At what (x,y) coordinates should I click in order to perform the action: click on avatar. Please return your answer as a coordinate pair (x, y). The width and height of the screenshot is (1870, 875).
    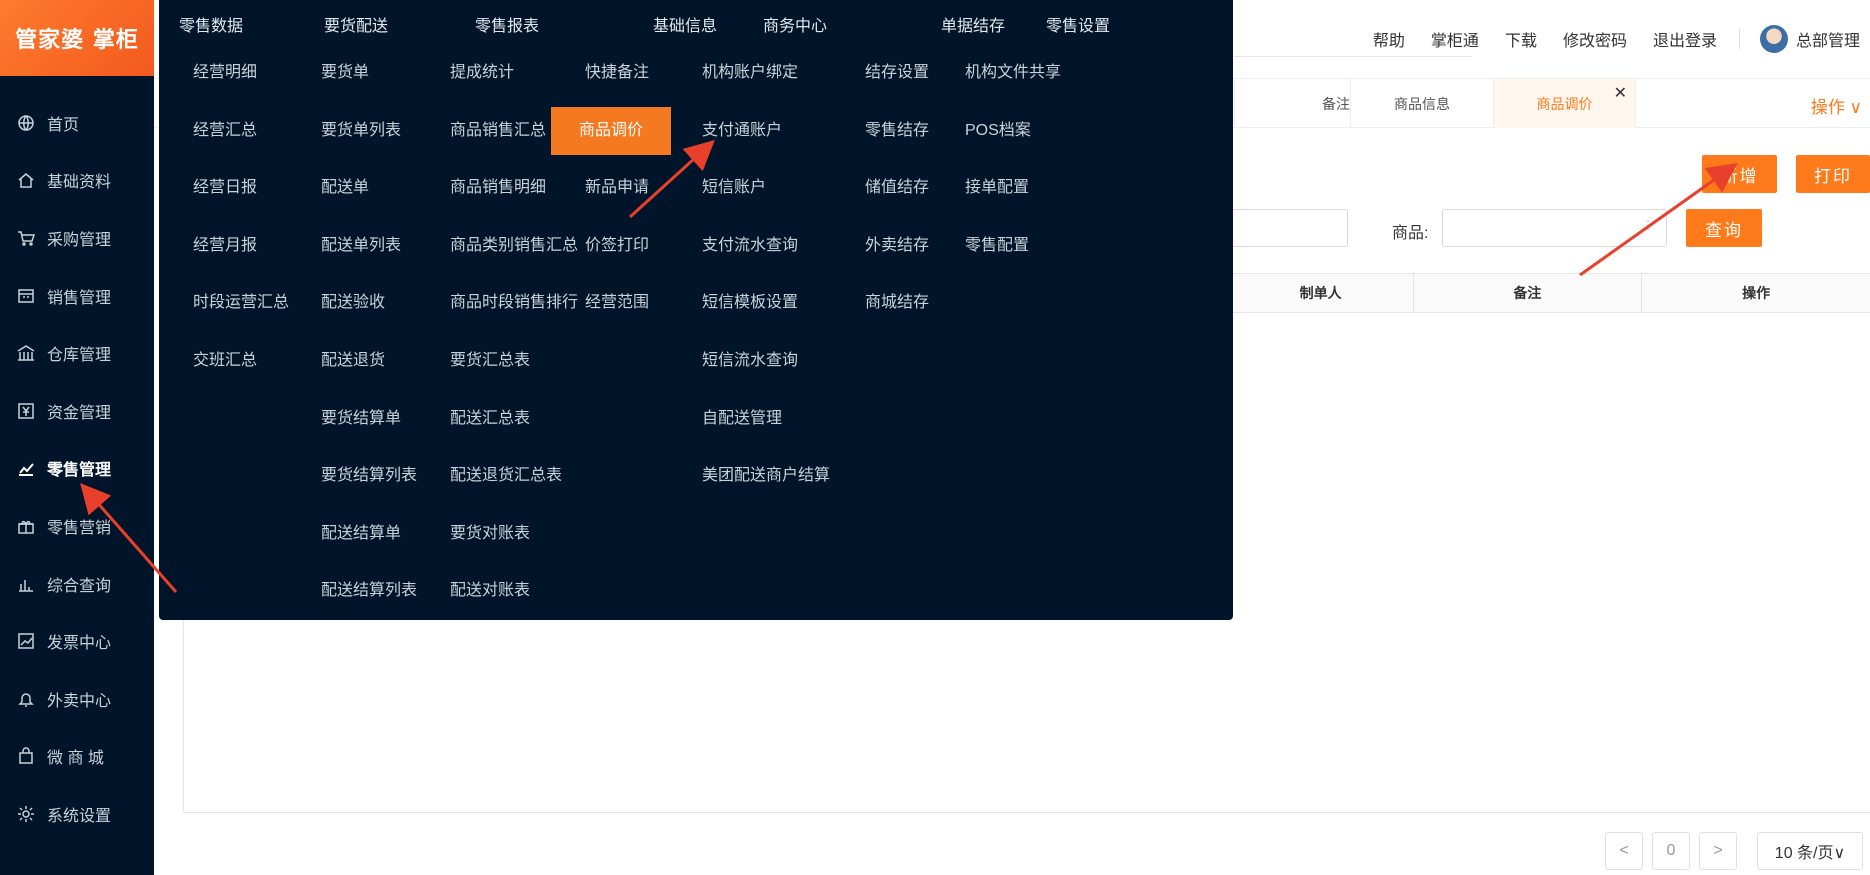
    Looking at the image, I should click on (1773, 39).